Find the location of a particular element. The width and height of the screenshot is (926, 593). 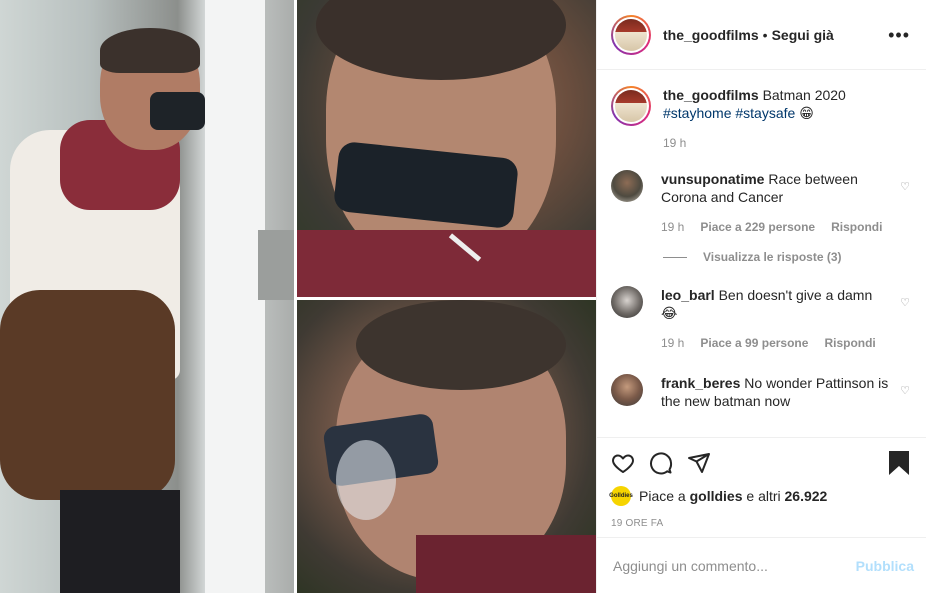

follow-status-button: Segui già is located at coordinates (803, 35).